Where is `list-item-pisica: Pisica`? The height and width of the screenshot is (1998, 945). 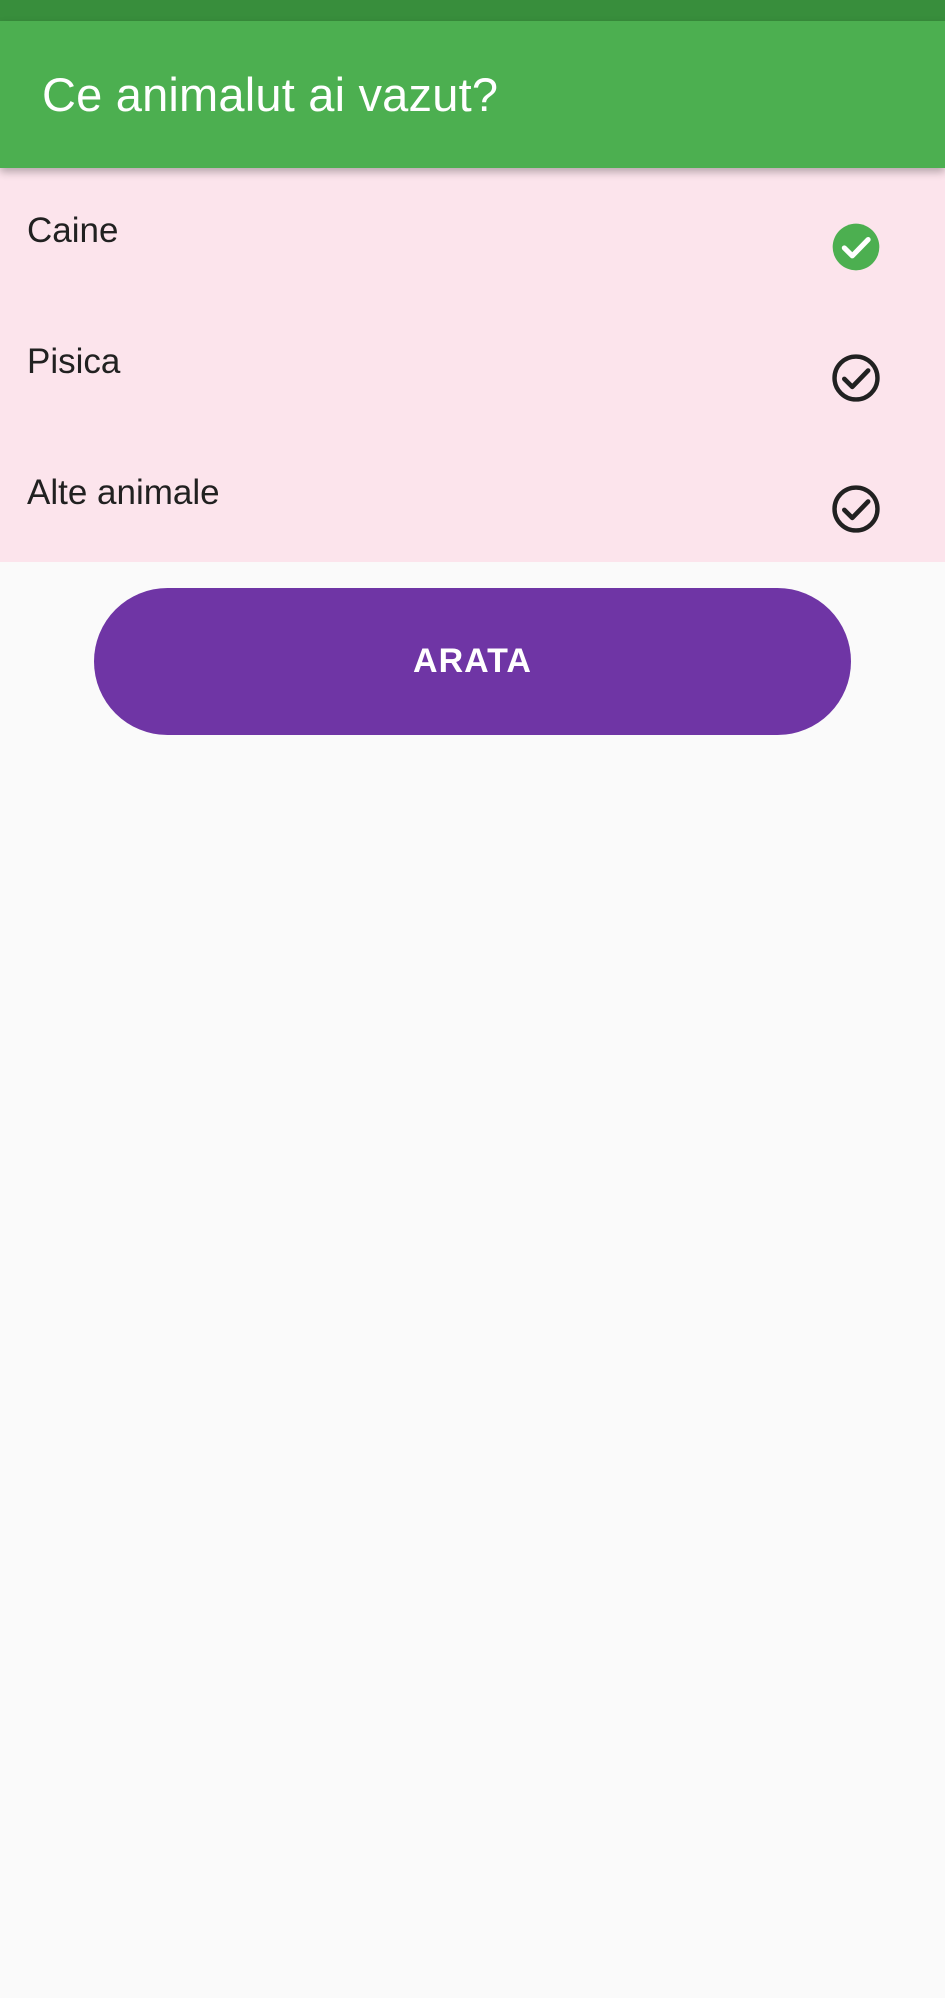 list-item-pisica: Pisica is located at coordinates (472, 364).